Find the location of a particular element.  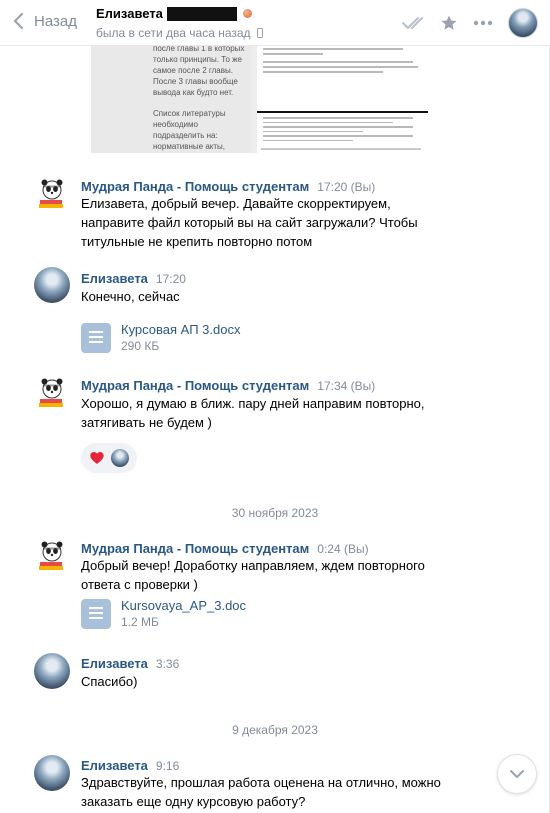

chevron-left-icon is located at coordinates (18, 21).